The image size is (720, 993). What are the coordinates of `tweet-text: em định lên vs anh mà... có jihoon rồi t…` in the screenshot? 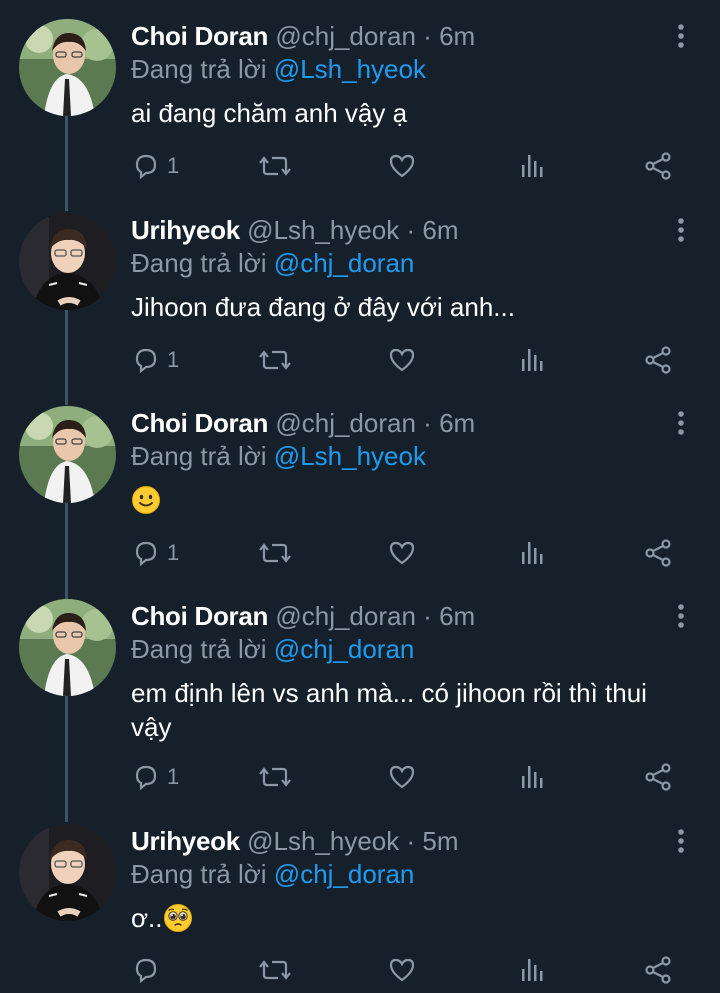 It's located at (389, 710).